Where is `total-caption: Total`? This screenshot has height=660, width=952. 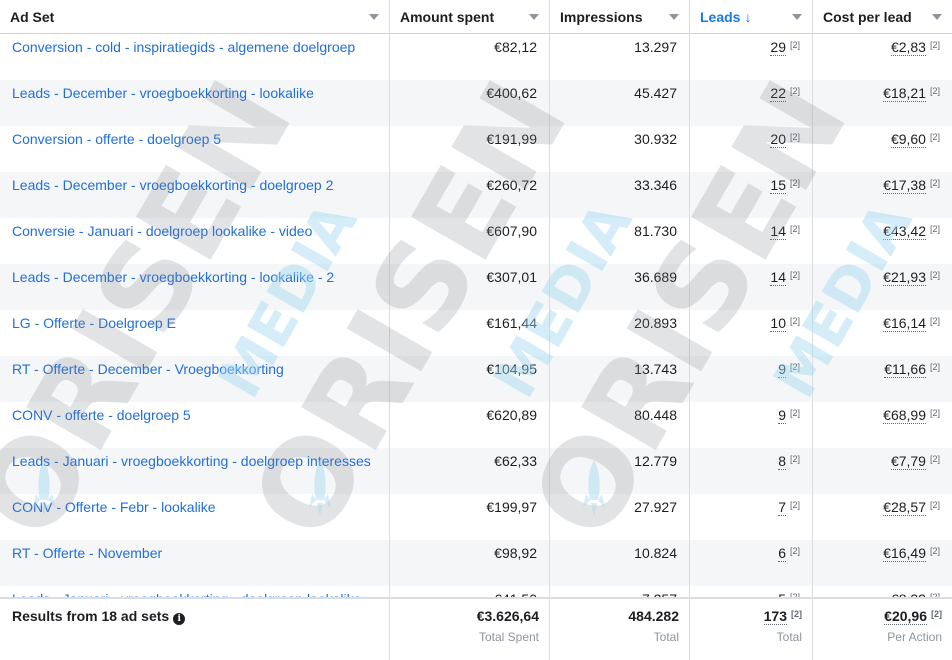
total-caption: Total is located at coordinates (789, 637).